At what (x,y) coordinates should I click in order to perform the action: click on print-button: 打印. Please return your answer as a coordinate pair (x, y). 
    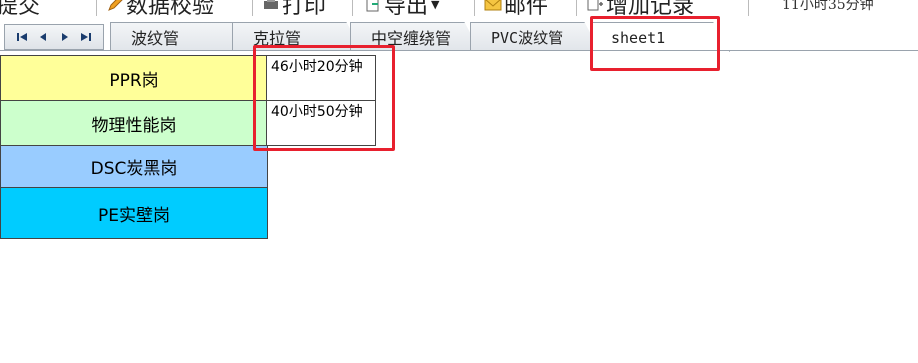
    Looking at the image, I should click on (294, 10).